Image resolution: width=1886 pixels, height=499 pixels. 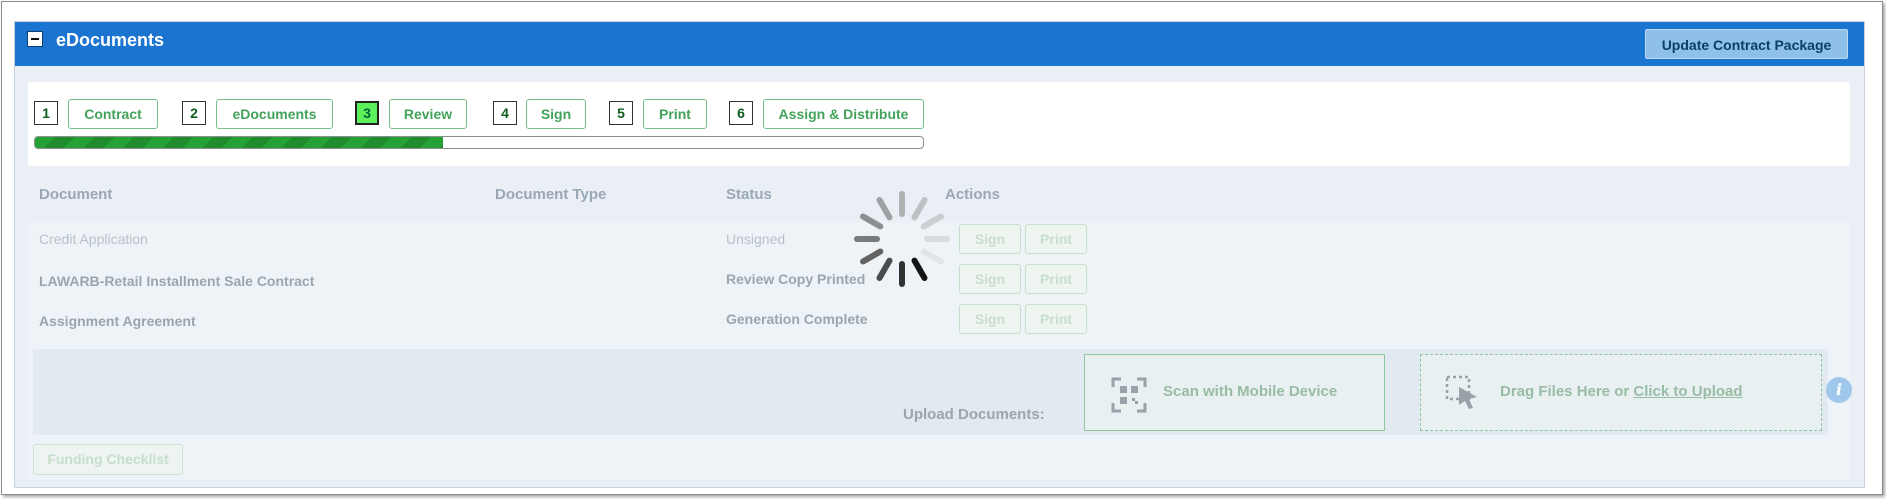 What do you see at coordinates (93, 239) in the screenshot?
I see `document-name: Credit Application` at bounding box center [93, 239].